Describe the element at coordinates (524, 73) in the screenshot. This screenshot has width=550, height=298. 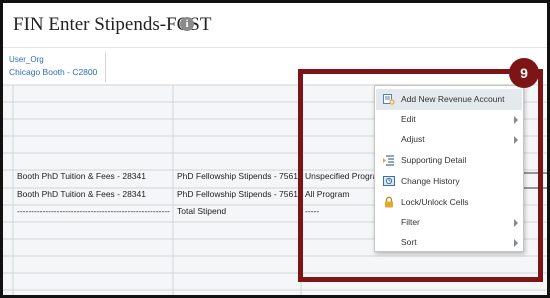
I see `callout-step-badge: 9` at that location.